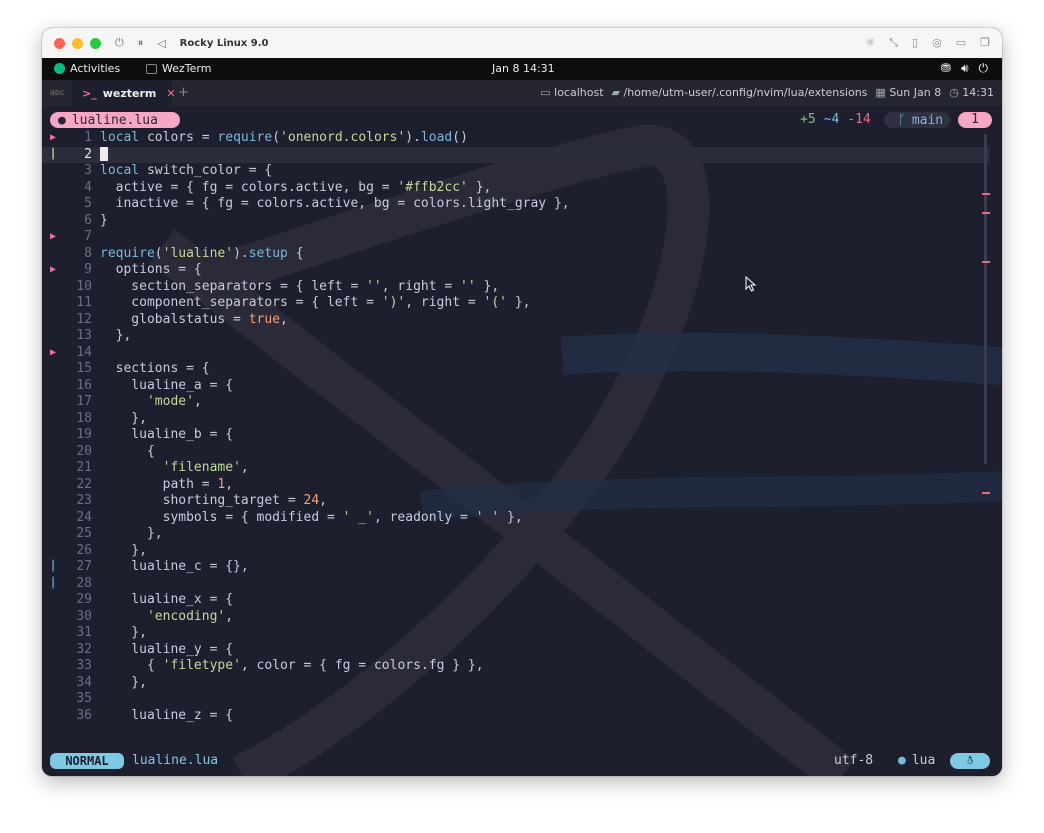 This screenshot has width=1044, height=833. Describe the element at coordinates (927, 120) in the screenshot. I see `branch-name: main` at that location.